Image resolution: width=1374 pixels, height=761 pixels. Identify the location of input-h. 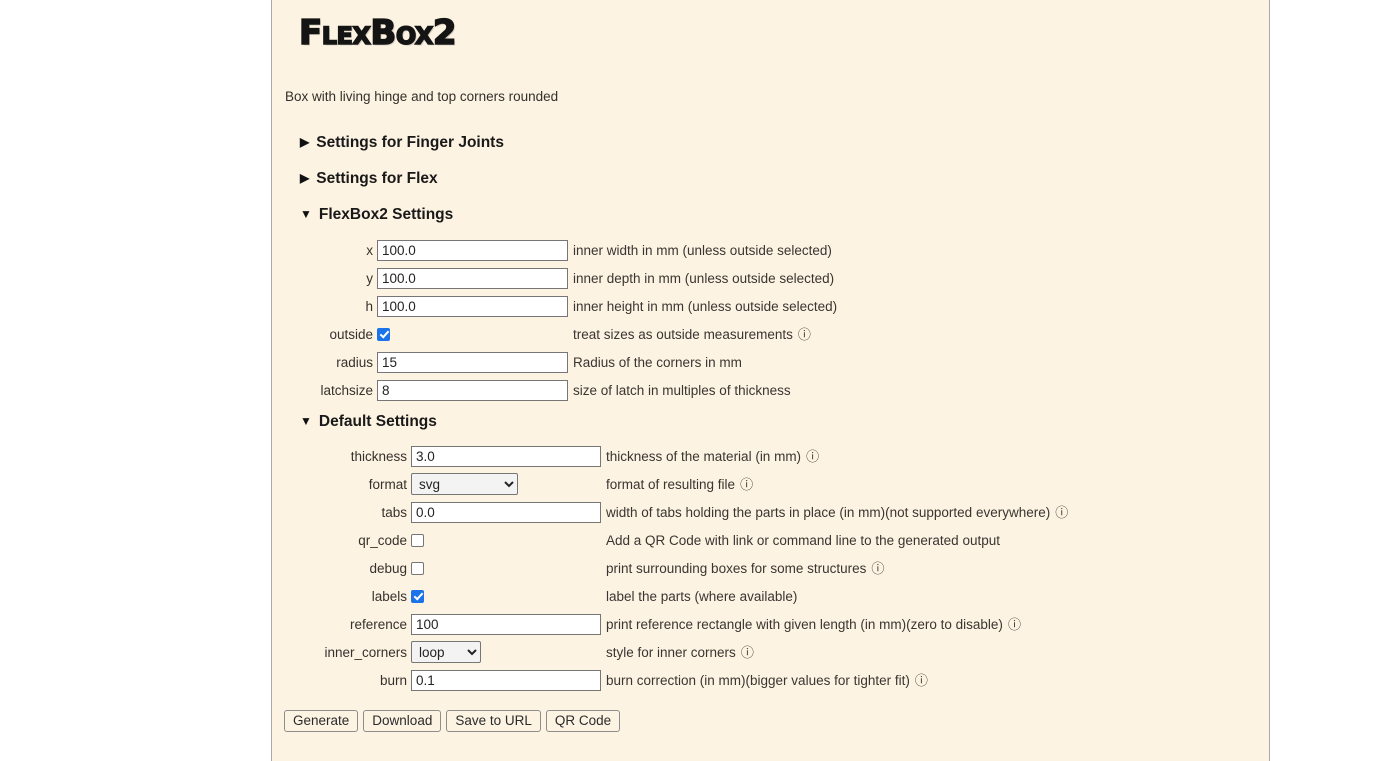
(472, 306).